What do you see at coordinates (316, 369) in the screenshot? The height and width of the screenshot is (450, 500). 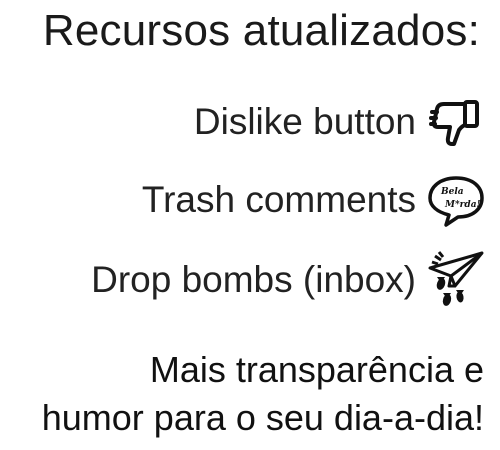 I see `tagline-line-1: Mais transparência e` at bounding box center [316, 369].